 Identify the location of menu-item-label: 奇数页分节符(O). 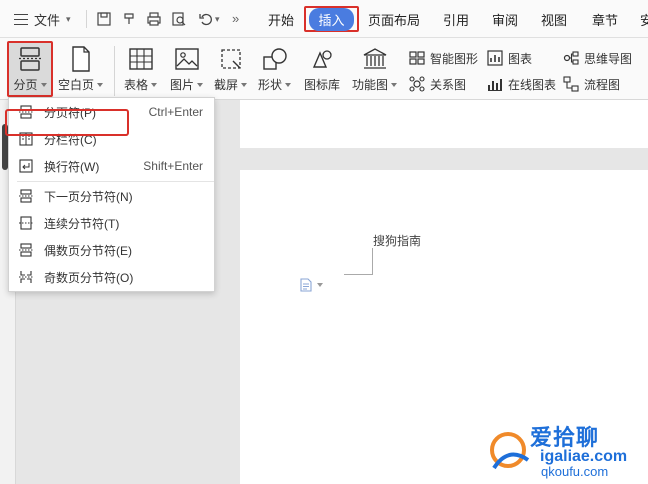
(89, 277).